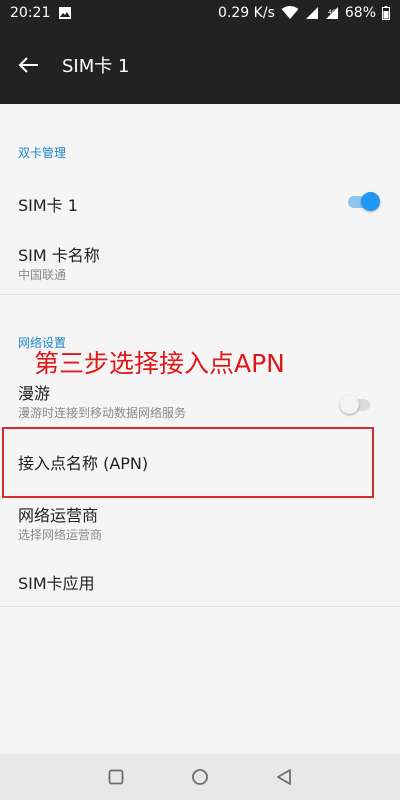  I want to click on network-operator-label: 网络运营商, so click(58, 515).